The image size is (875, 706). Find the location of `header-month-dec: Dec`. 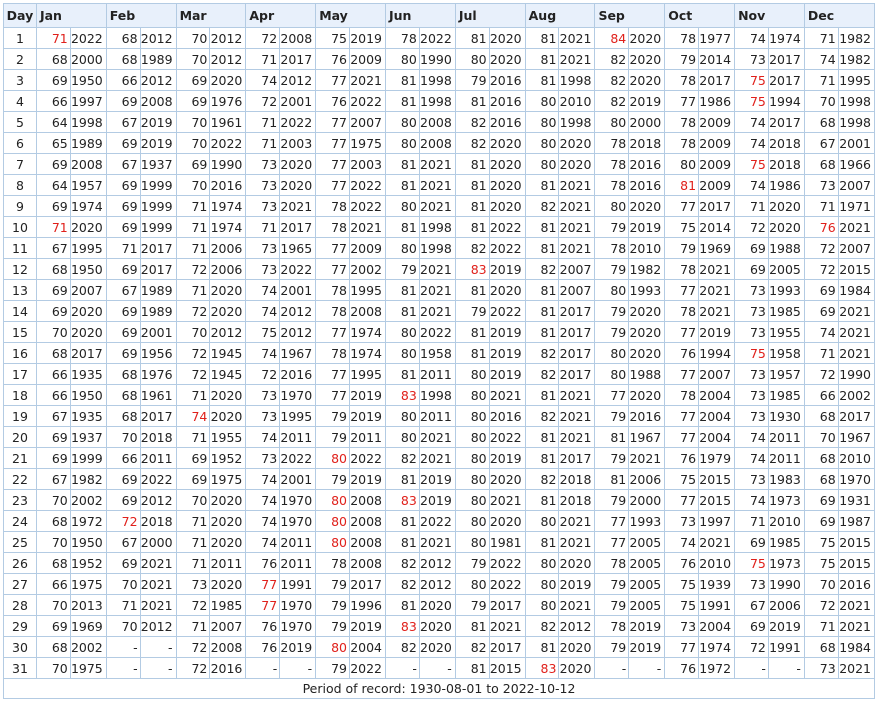

header-month-dec: Dec is located at coordinates (839, 15).